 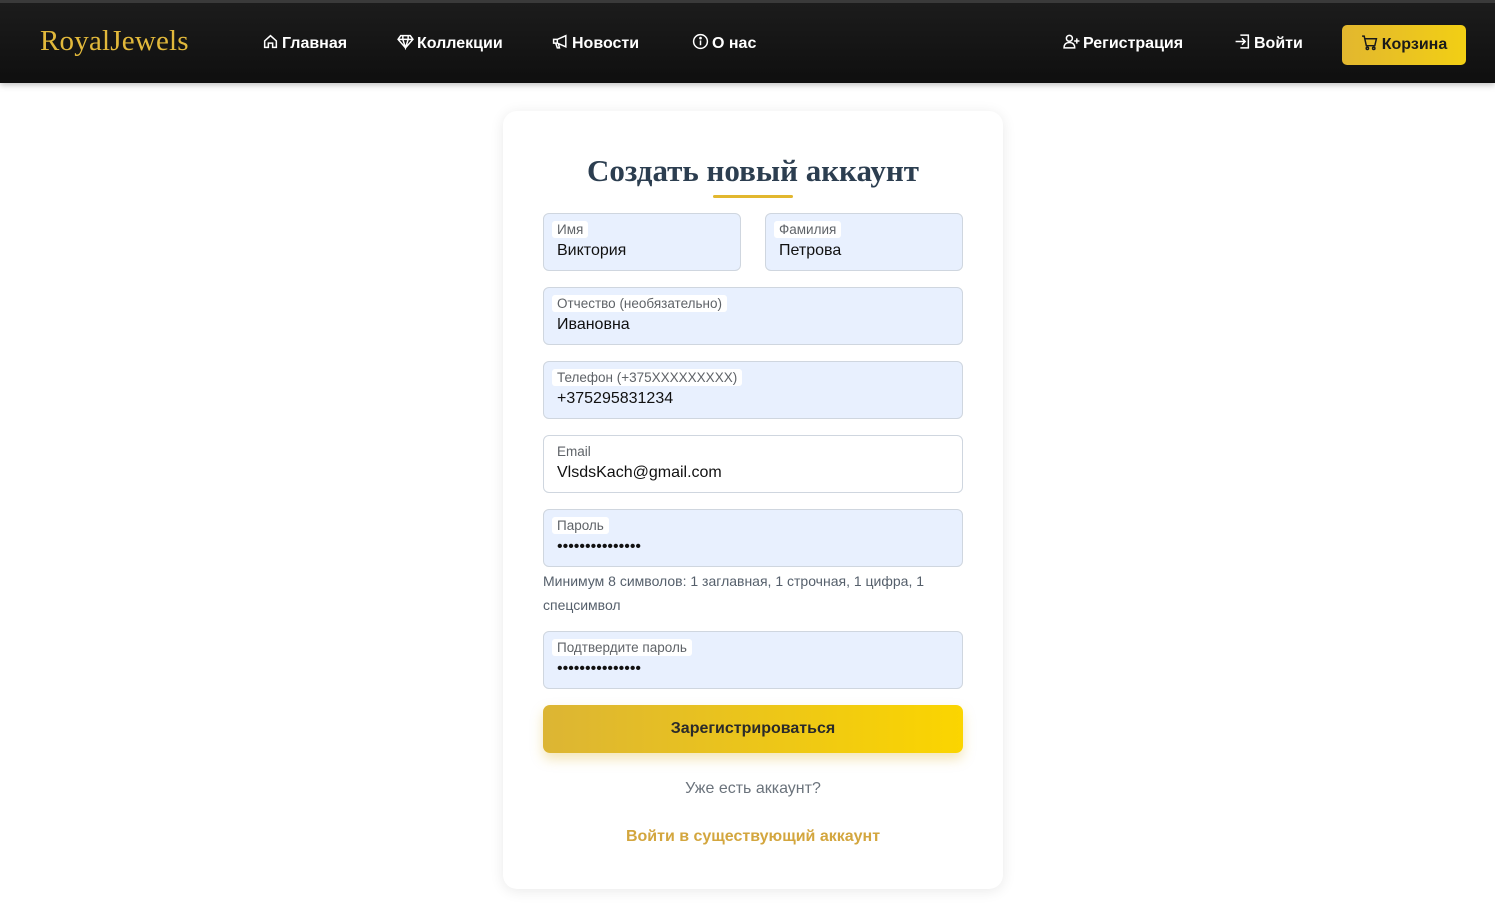 What do you see at coordinates (1414, 44) in the screenshot?
I see `cart-label: Корзина` at bounding box center [1414, 44].